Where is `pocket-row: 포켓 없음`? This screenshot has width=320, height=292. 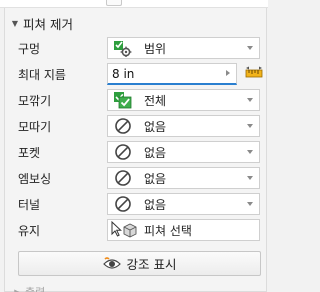
pocket-row: 포켓 없음 is located at coordinates (134, 152).